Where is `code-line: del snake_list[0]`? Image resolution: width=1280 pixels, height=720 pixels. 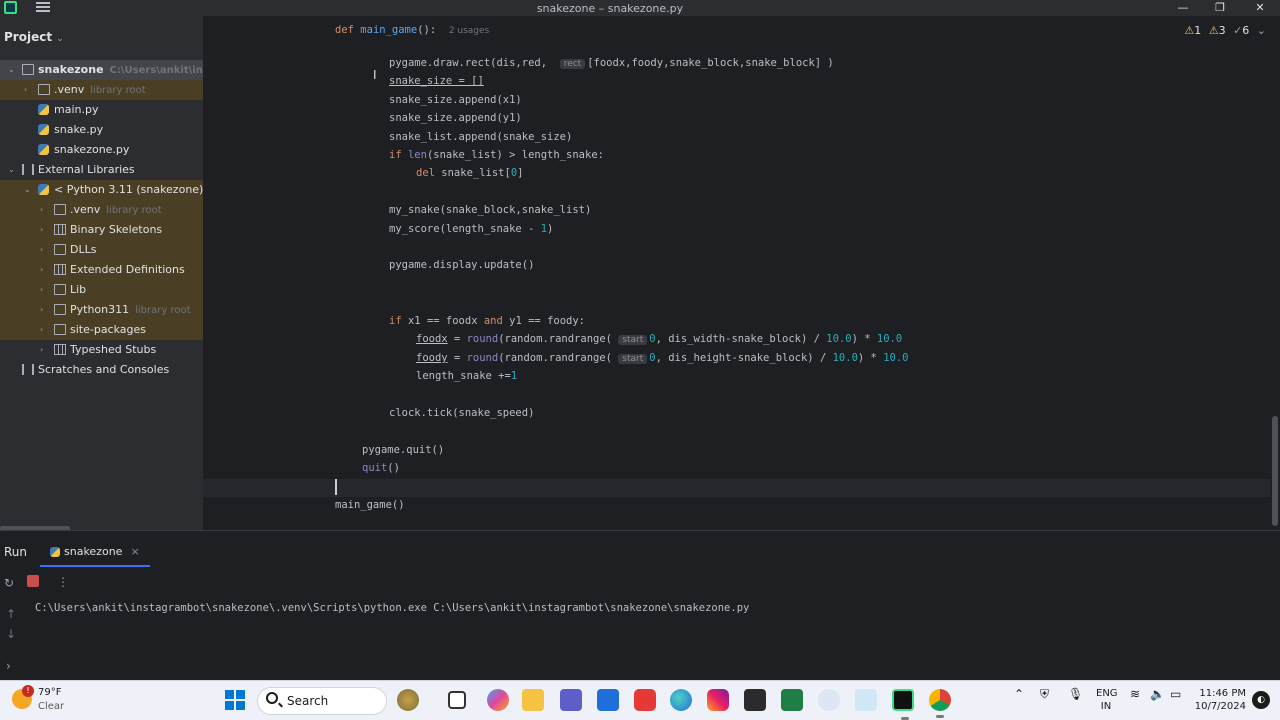
code-line: del snake_list[0] is located at coordinates (470, 173).